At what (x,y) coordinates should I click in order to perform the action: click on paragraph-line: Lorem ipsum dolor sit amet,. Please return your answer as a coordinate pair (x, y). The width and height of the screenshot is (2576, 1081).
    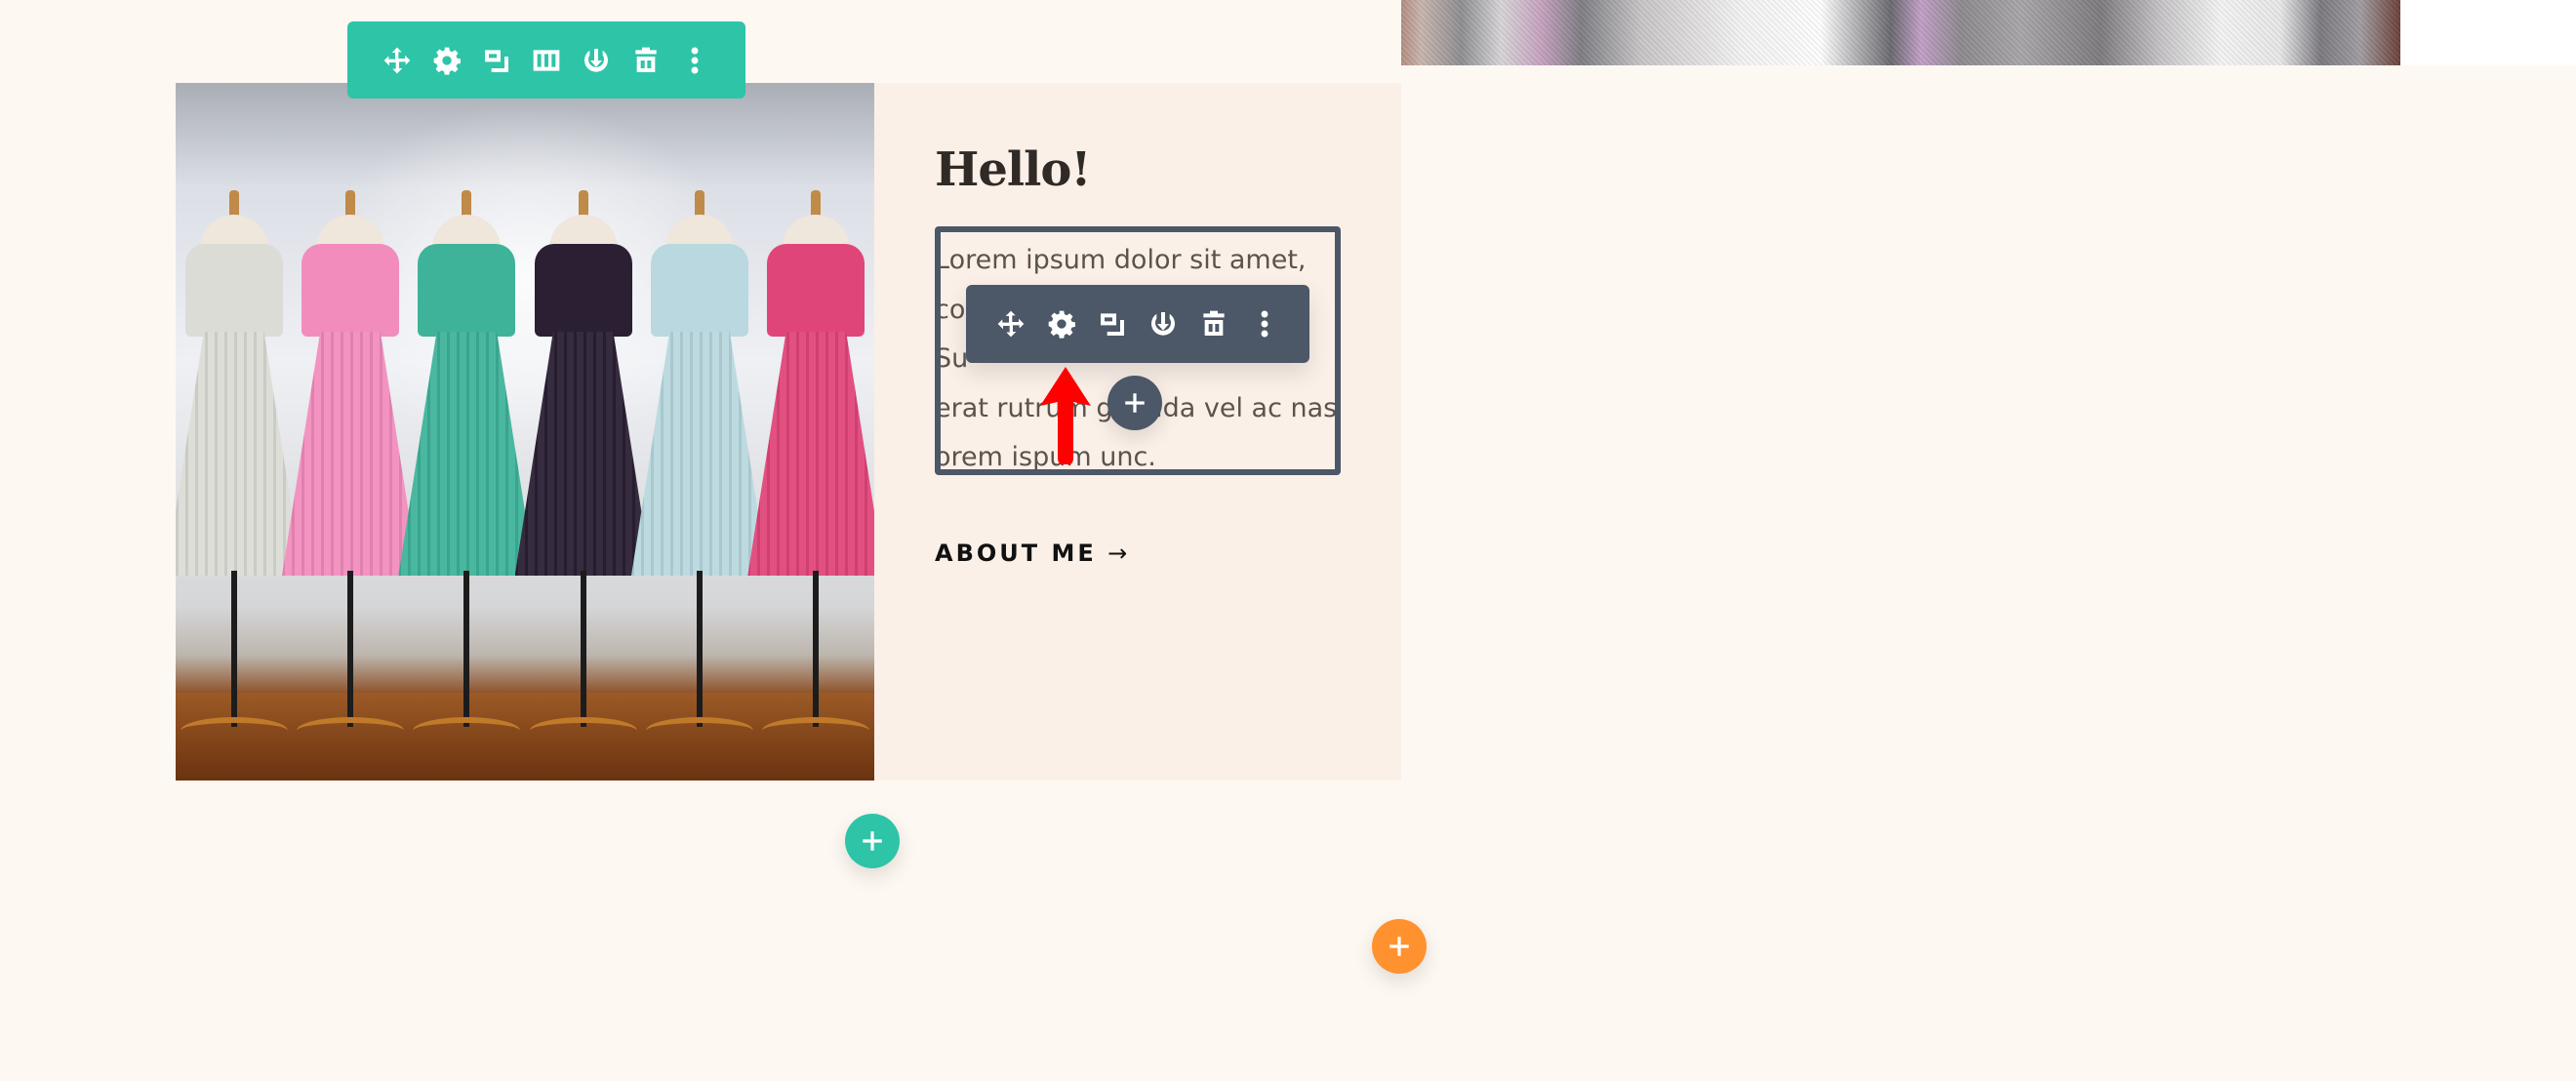
    Looking at the image, I should click on (1121, 260).